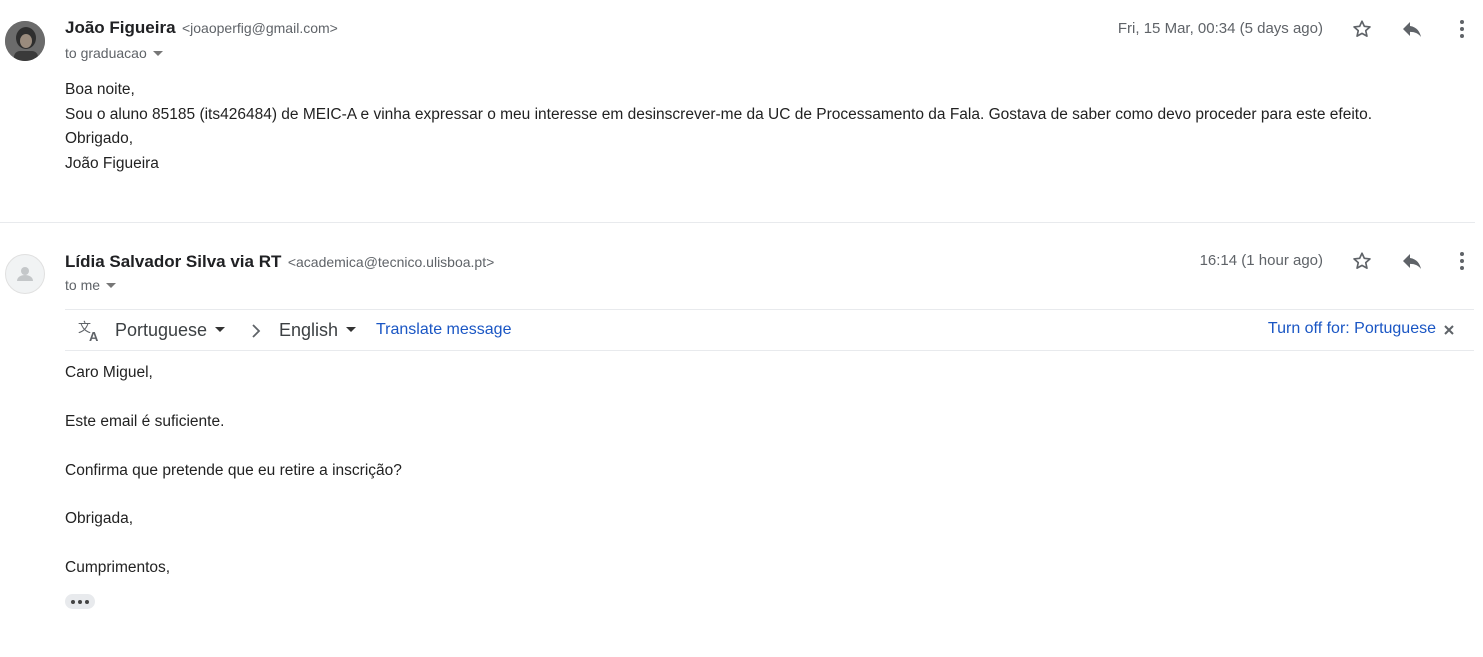  Describe the element at coordinates (1449, 330) in the screenshot. I see `close-icon` at that location.